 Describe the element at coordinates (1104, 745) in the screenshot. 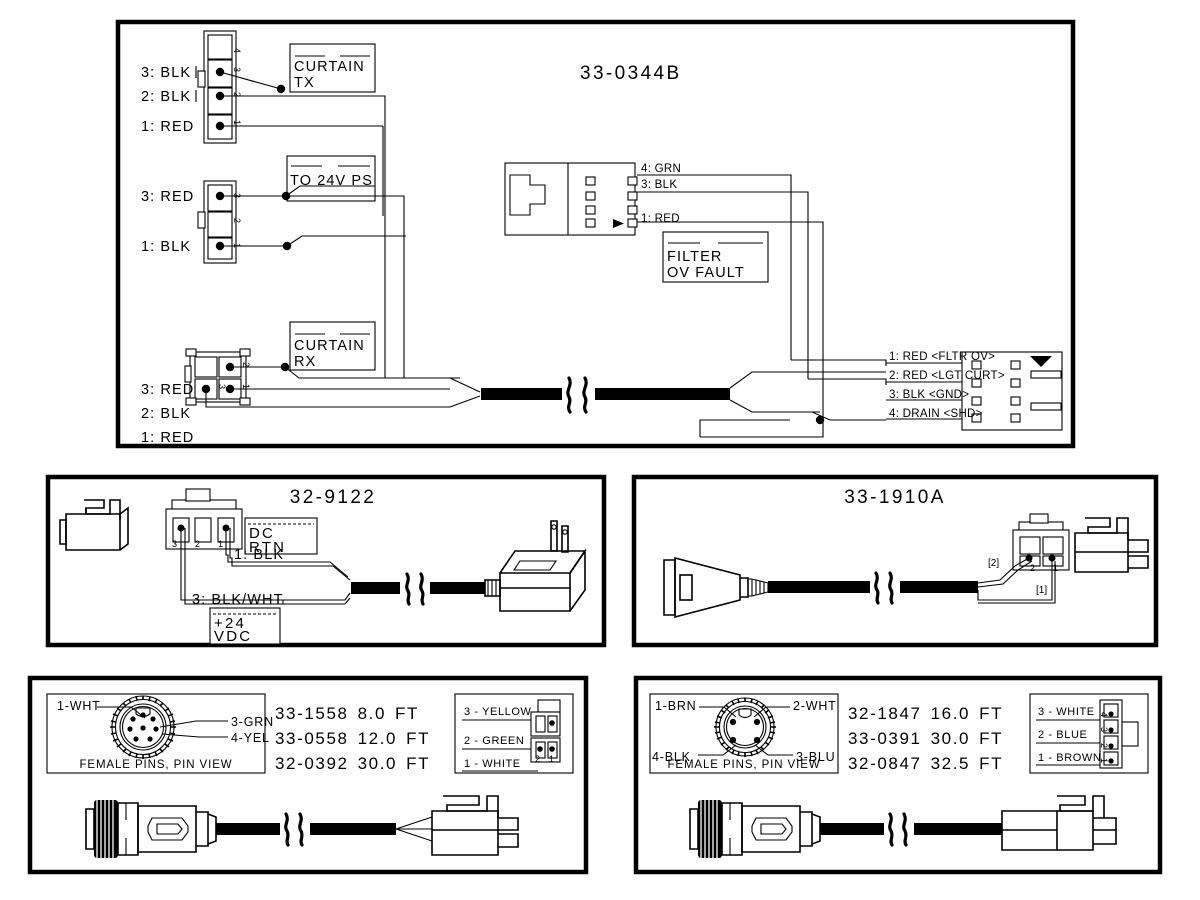

I see `term-right-pin-2: 2` at that location.